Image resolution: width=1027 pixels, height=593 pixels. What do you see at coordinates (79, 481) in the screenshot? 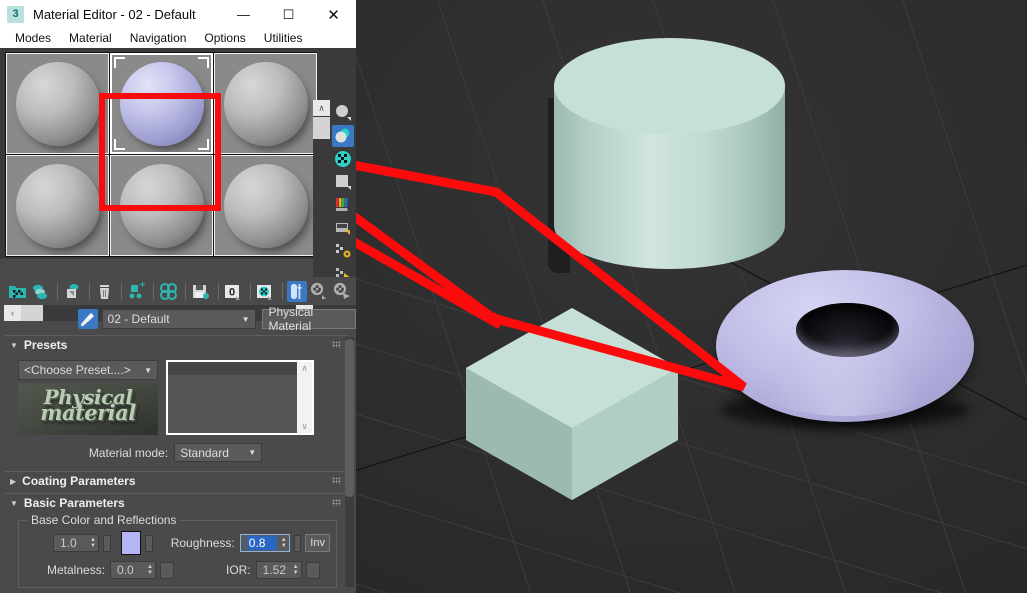
I see `rollout-coating-title: Coating Parameters` at bounding box center [79, 481].